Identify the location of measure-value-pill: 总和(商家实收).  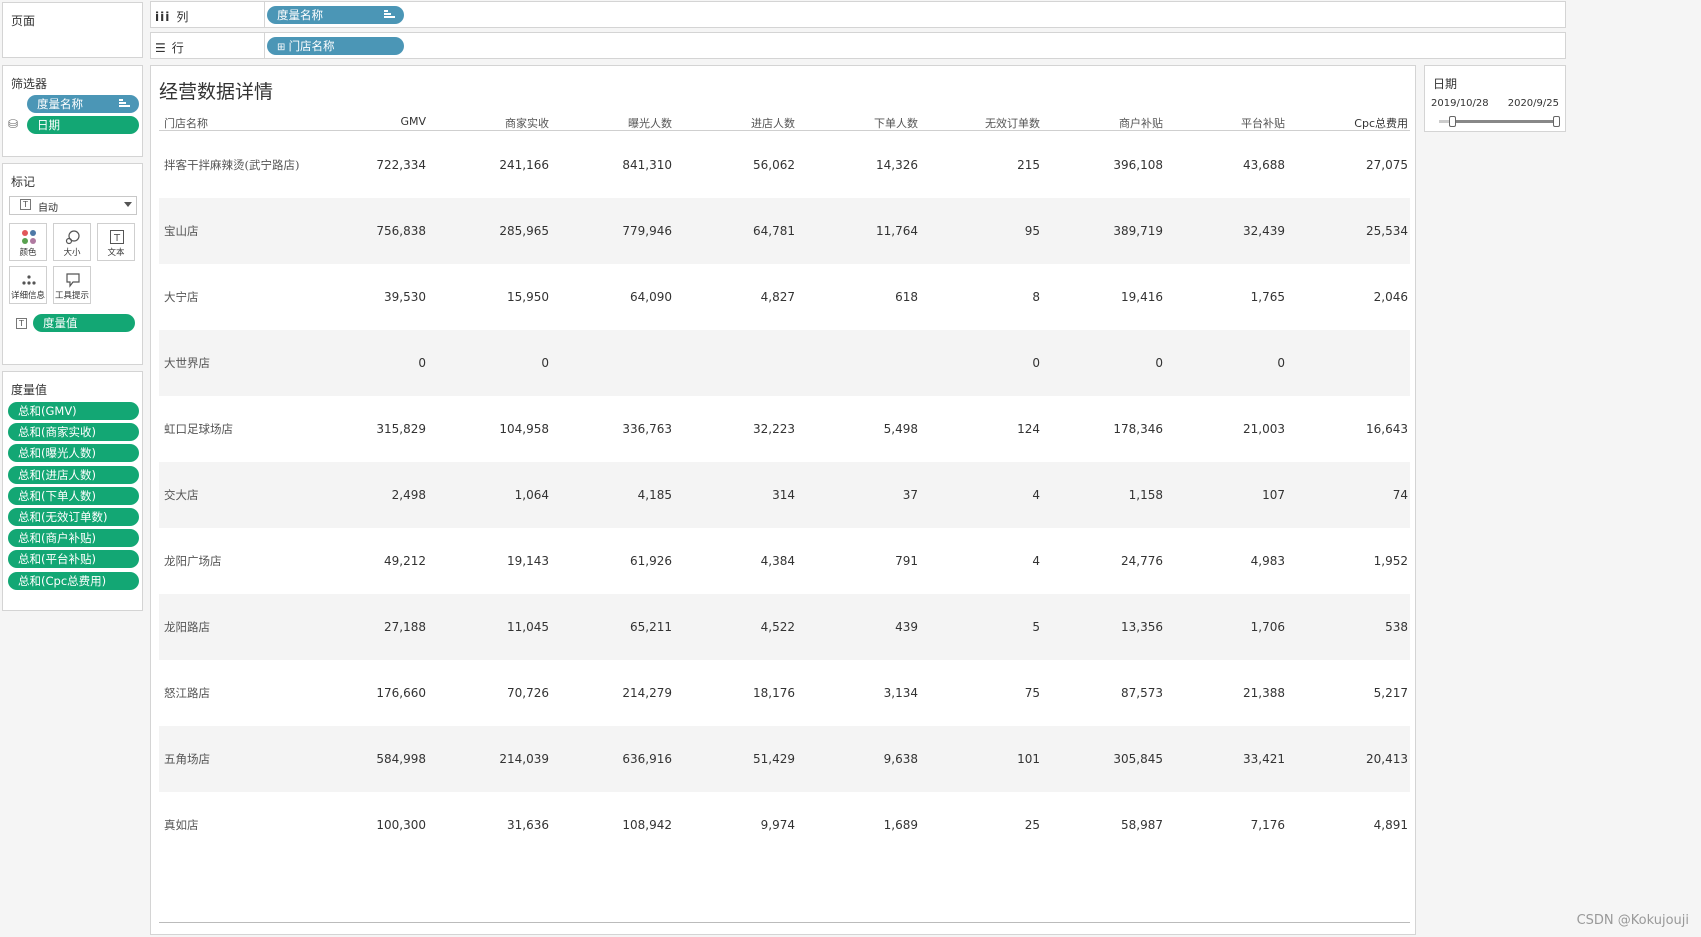
(73, 432).